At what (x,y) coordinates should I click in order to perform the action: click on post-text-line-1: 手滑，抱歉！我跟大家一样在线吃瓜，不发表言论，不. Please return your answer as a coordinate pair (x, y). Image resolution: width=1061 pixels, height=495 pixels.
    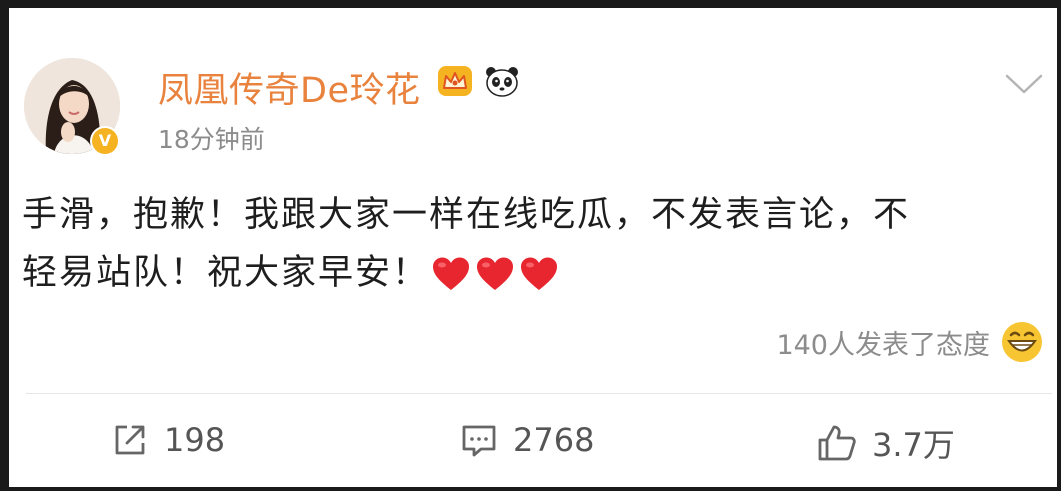
    Looking at the image, I should click on (466, 215).